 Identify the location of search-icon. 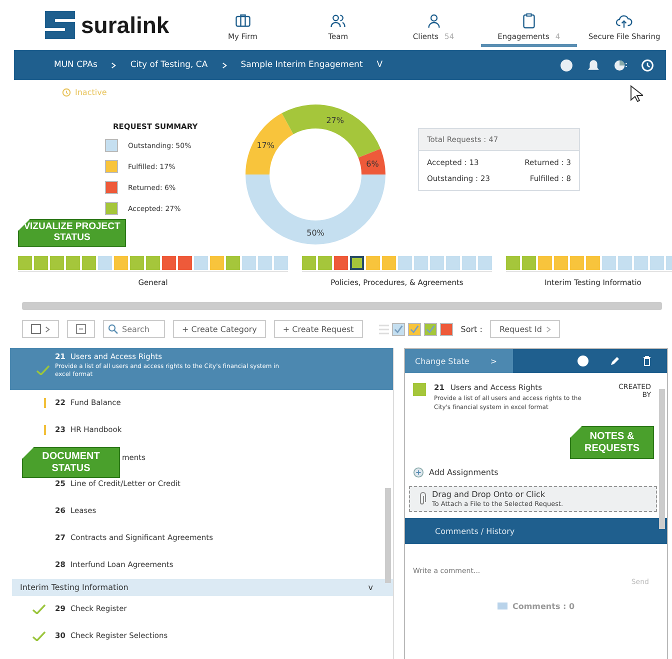
(113, 329).